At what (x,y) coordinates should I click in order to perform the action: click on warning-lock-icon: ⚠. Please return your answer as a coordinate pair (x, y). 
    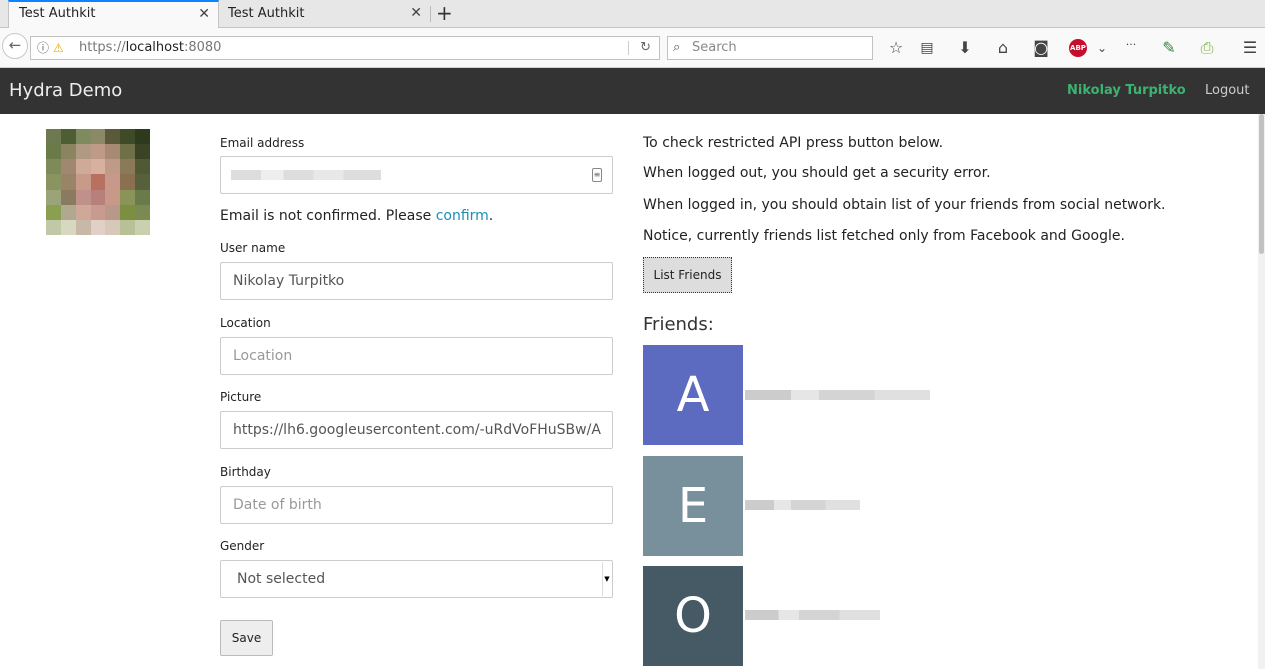
    Looking at the image, I should click on (58, 48).